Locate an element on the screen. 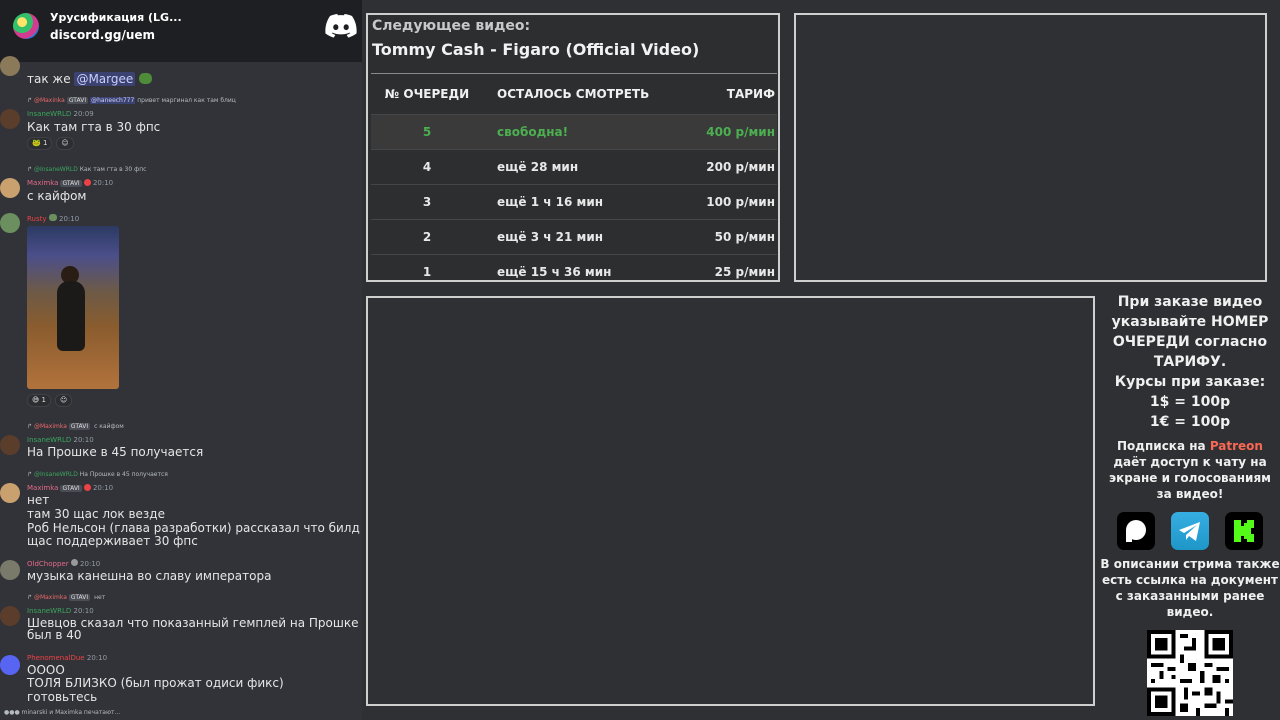 The width and height of the screenshot is (1280, 720). message-header: Rusty 20:10 is located at coordinates (53, 218).